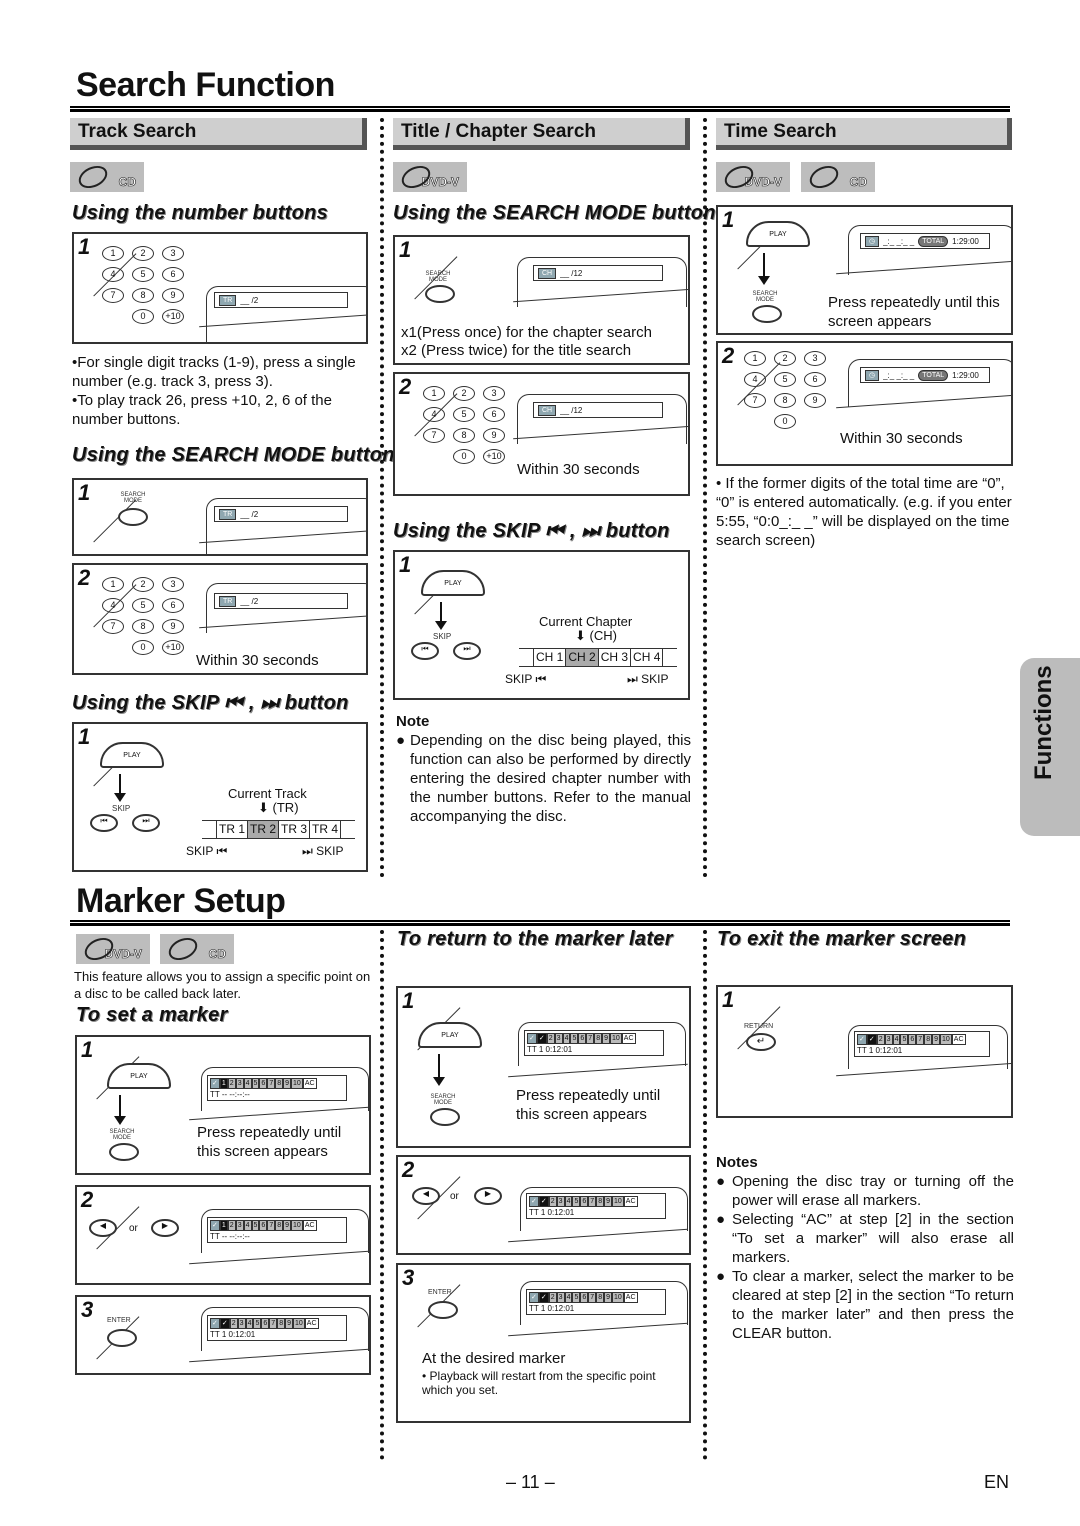  I want to click on section-heading-chapter-search: Title / Chapter Search, so click(541, 134).